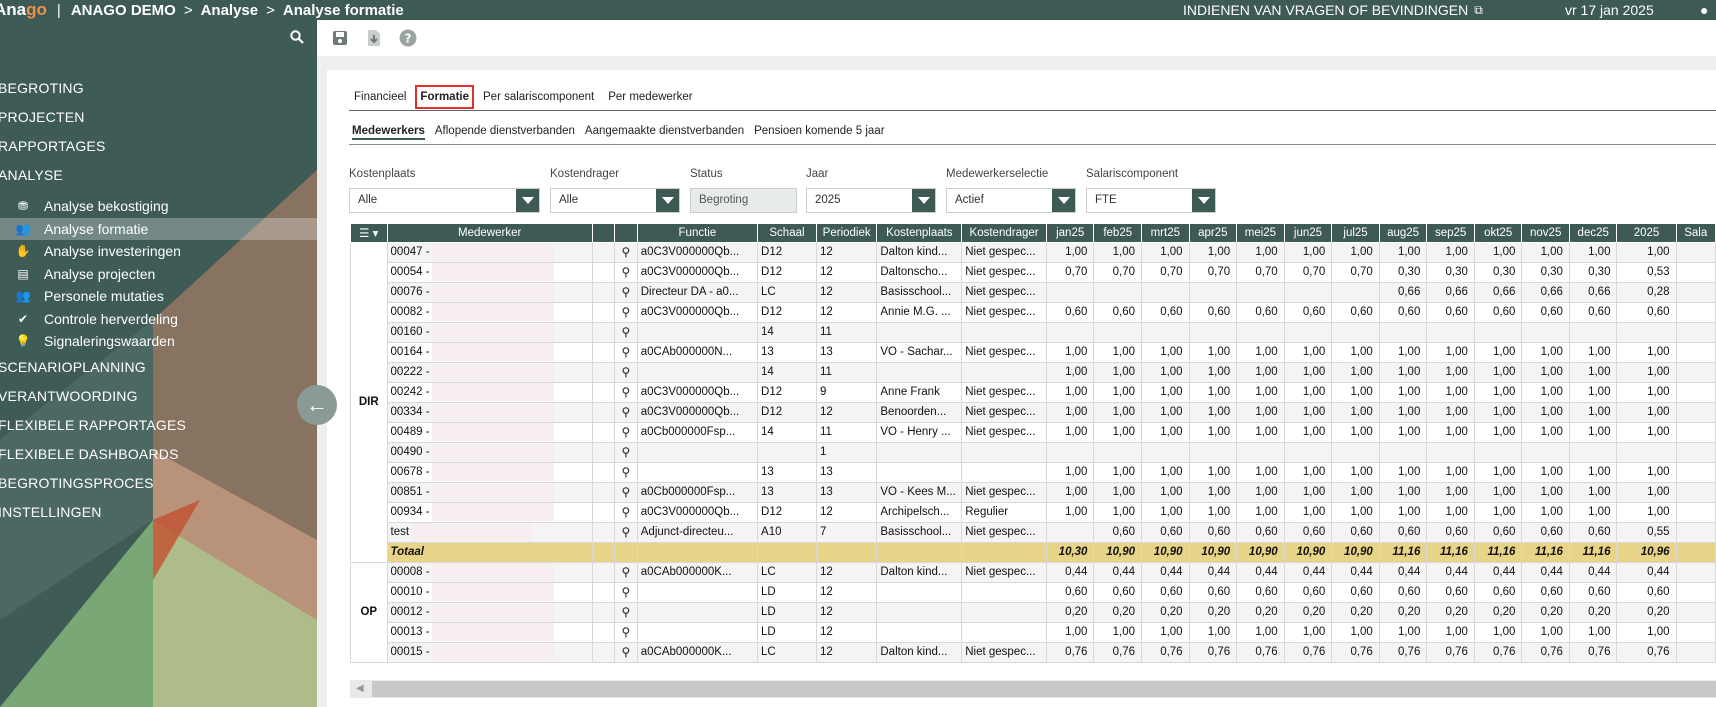  I want to click on column-header-kostenplaats: Kostenplaats, so click(919, 233).